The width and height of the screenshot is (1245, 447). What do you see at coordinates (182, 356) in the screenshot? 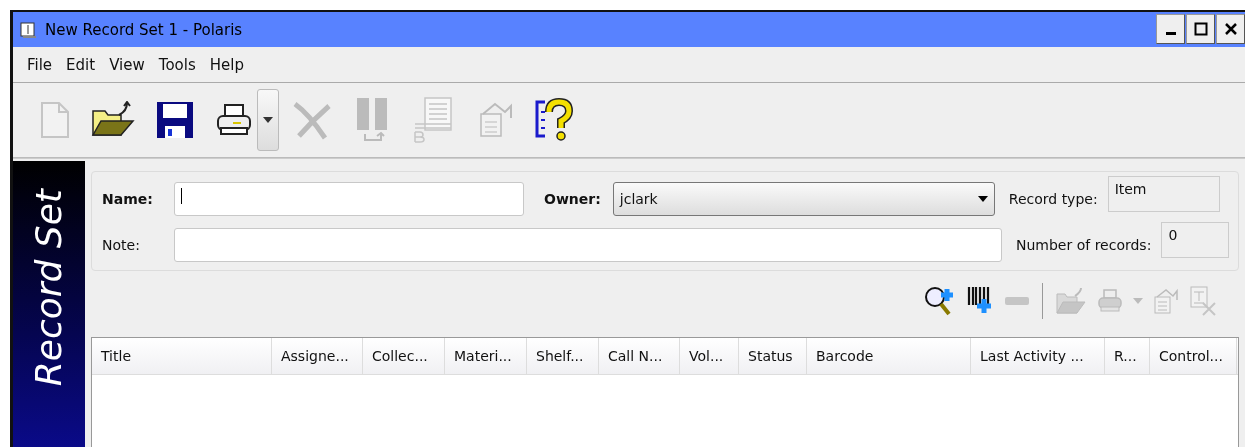
I see `column-header: Title` at bounding box center [182, 356].